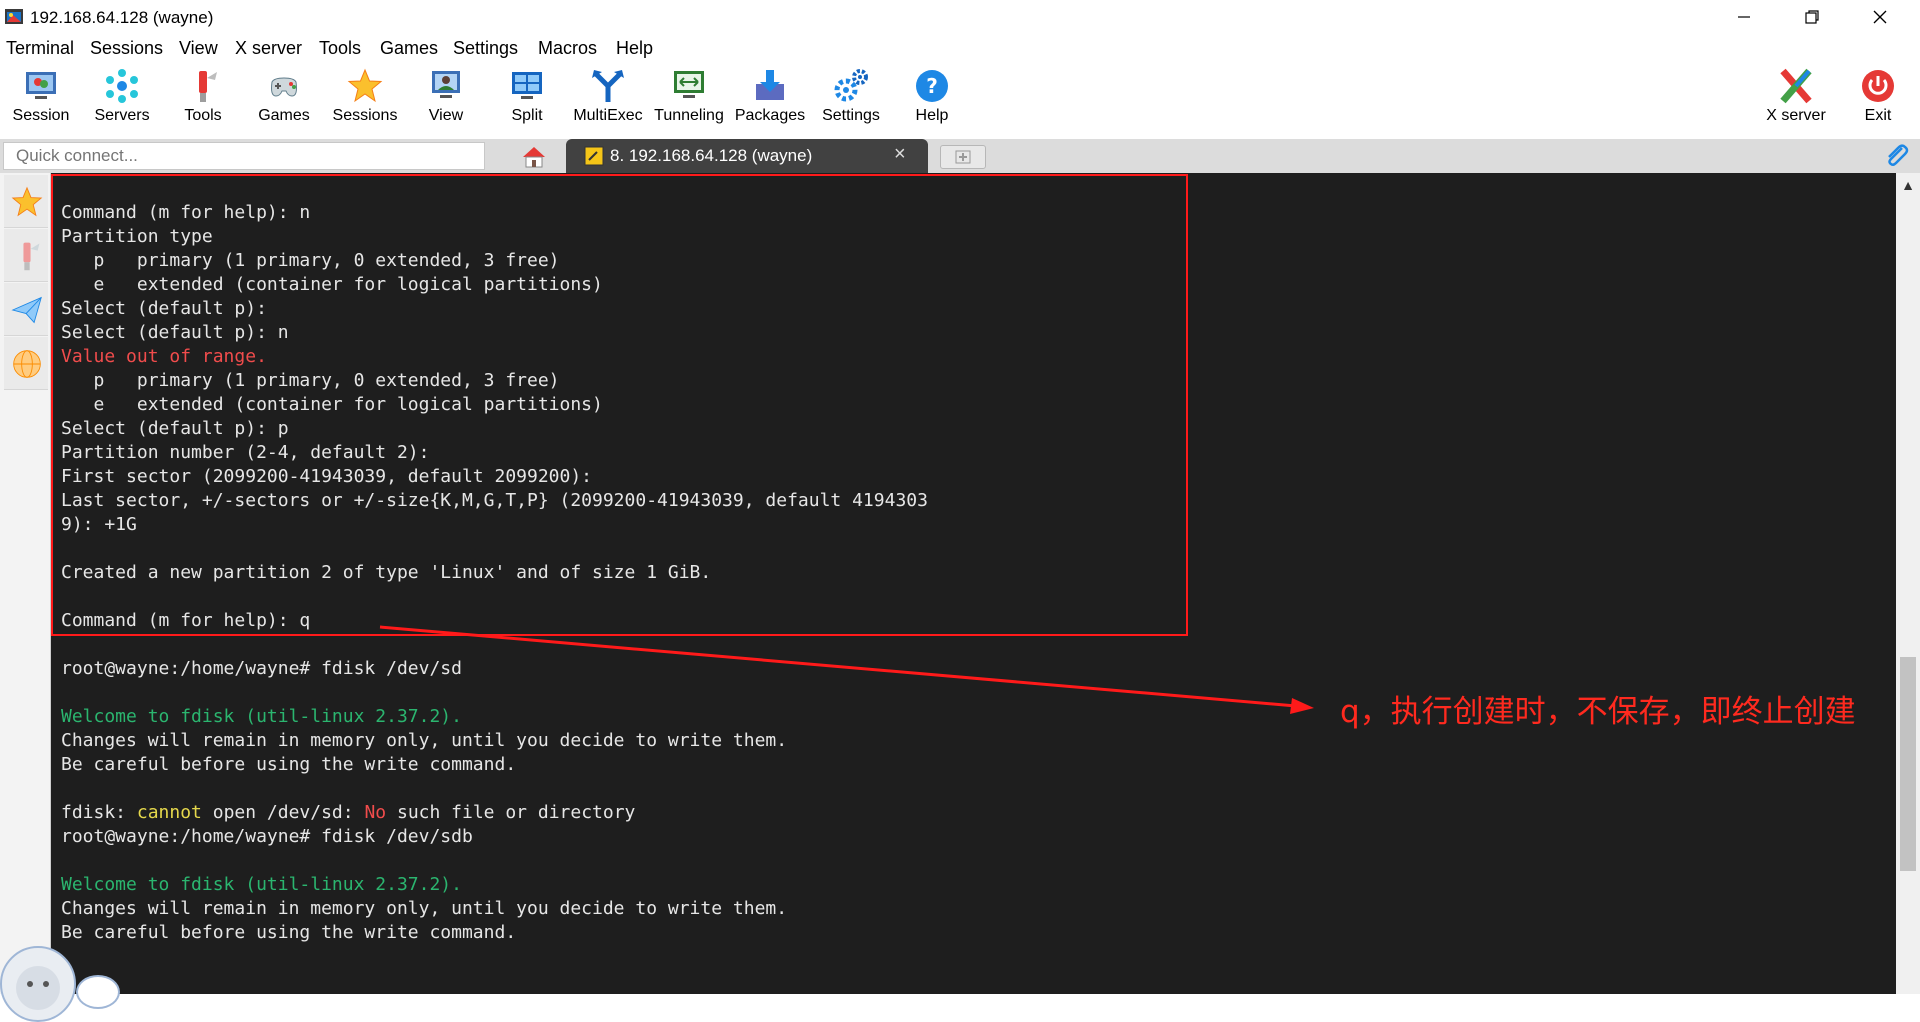  What do you see at coordinates (261, 884) in the screenshot?
I see `terminal-text-segment: Welcome to fdisk (util-linux 2.37.2).` at bounding box center [261, 884].